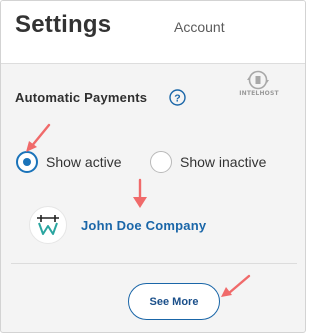 This screenshot has width=320, height=333. I want to click on company-name-link: John Doe Company, so click(143, 225).